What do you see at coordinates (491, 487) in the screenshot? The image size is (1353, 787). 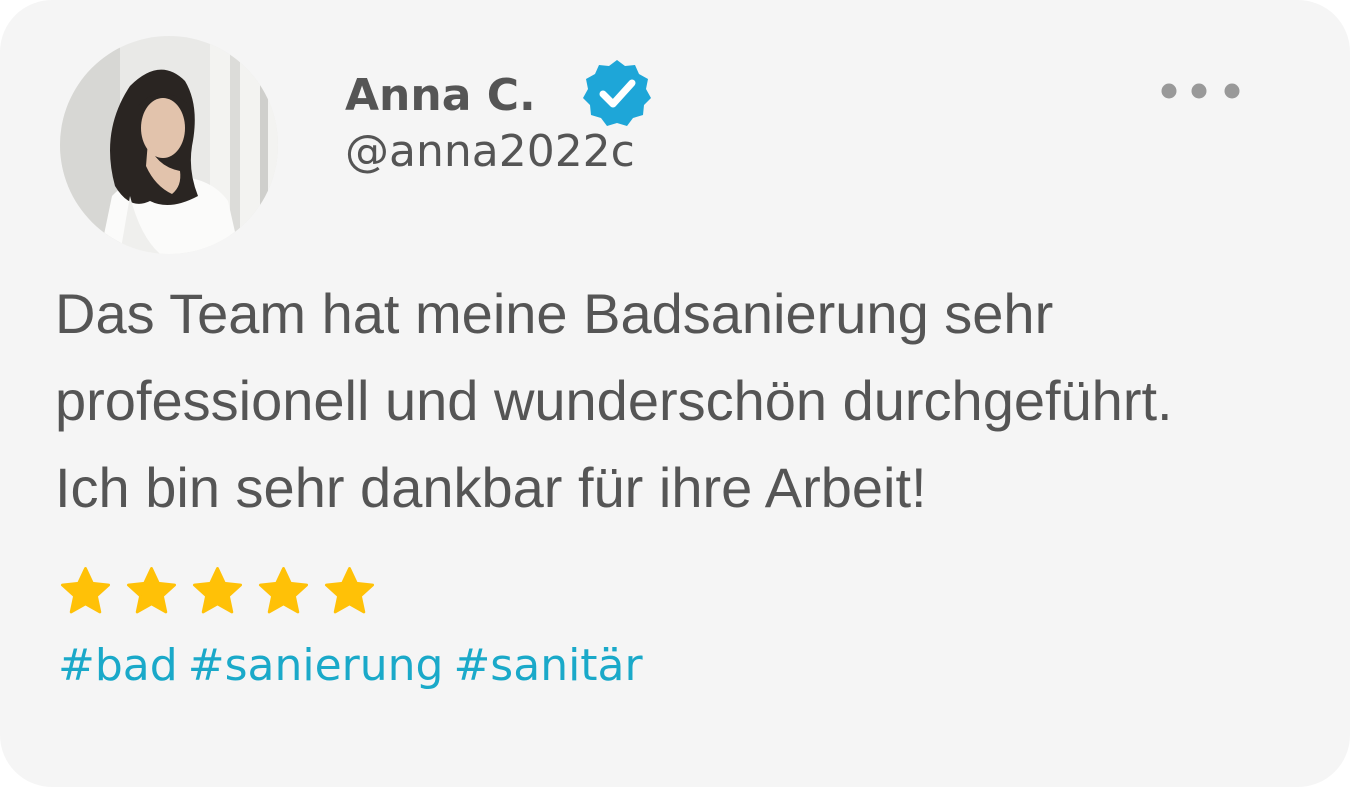 I see `review-line: Ich bin sehr dankbar für ihre Arbeit!` at bounding box center [491, 487].